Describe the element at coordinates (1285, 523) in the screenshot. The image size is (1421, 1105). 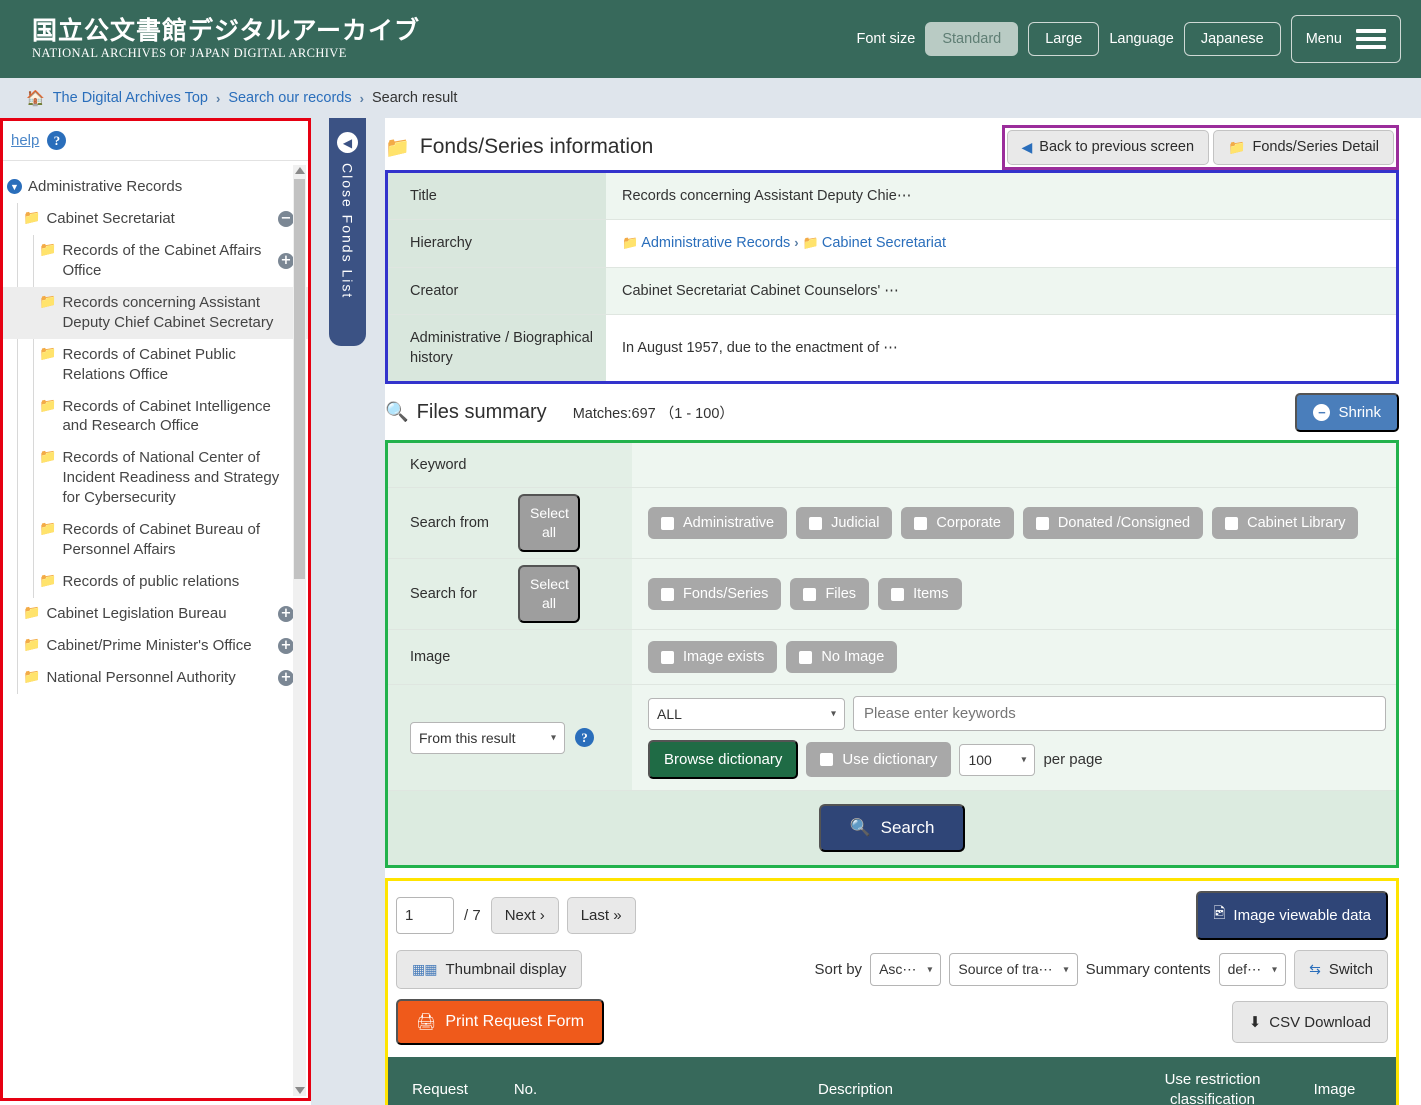
I see `checkbox-cabinet-library: Cabinet Library` at that location.